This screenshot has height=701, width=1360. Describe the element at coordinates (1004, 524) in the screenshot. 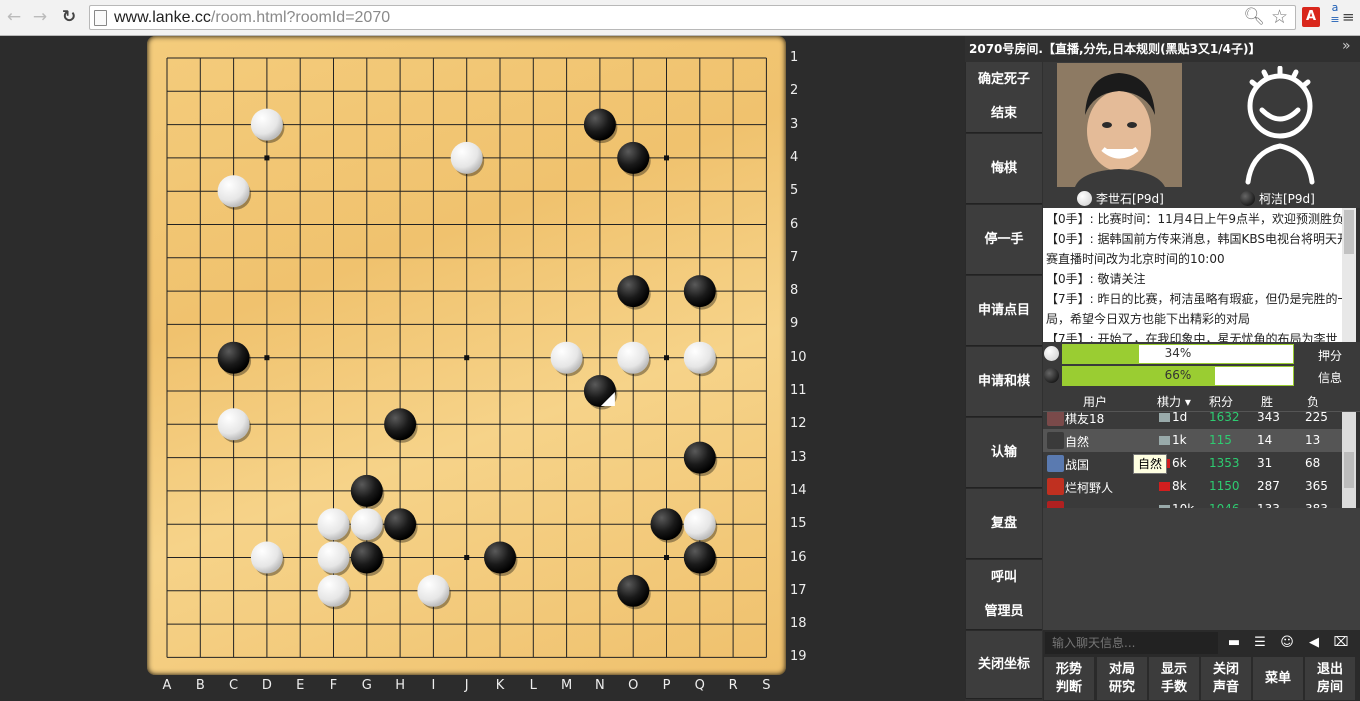

I see `replay-button: 复盘` at that location.